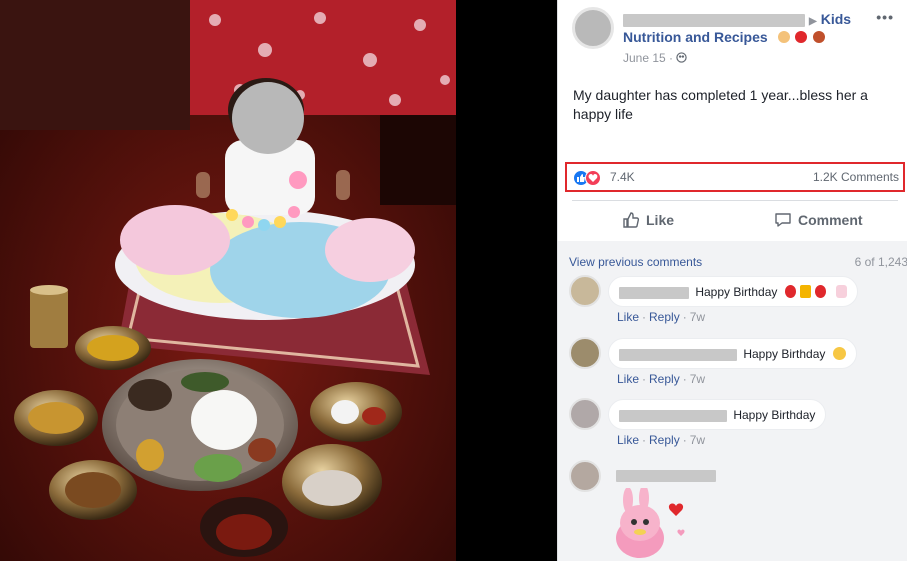 This screenshot has height=561, width=907. I want to click on post-actions: Like Comment, so click(735, 220).